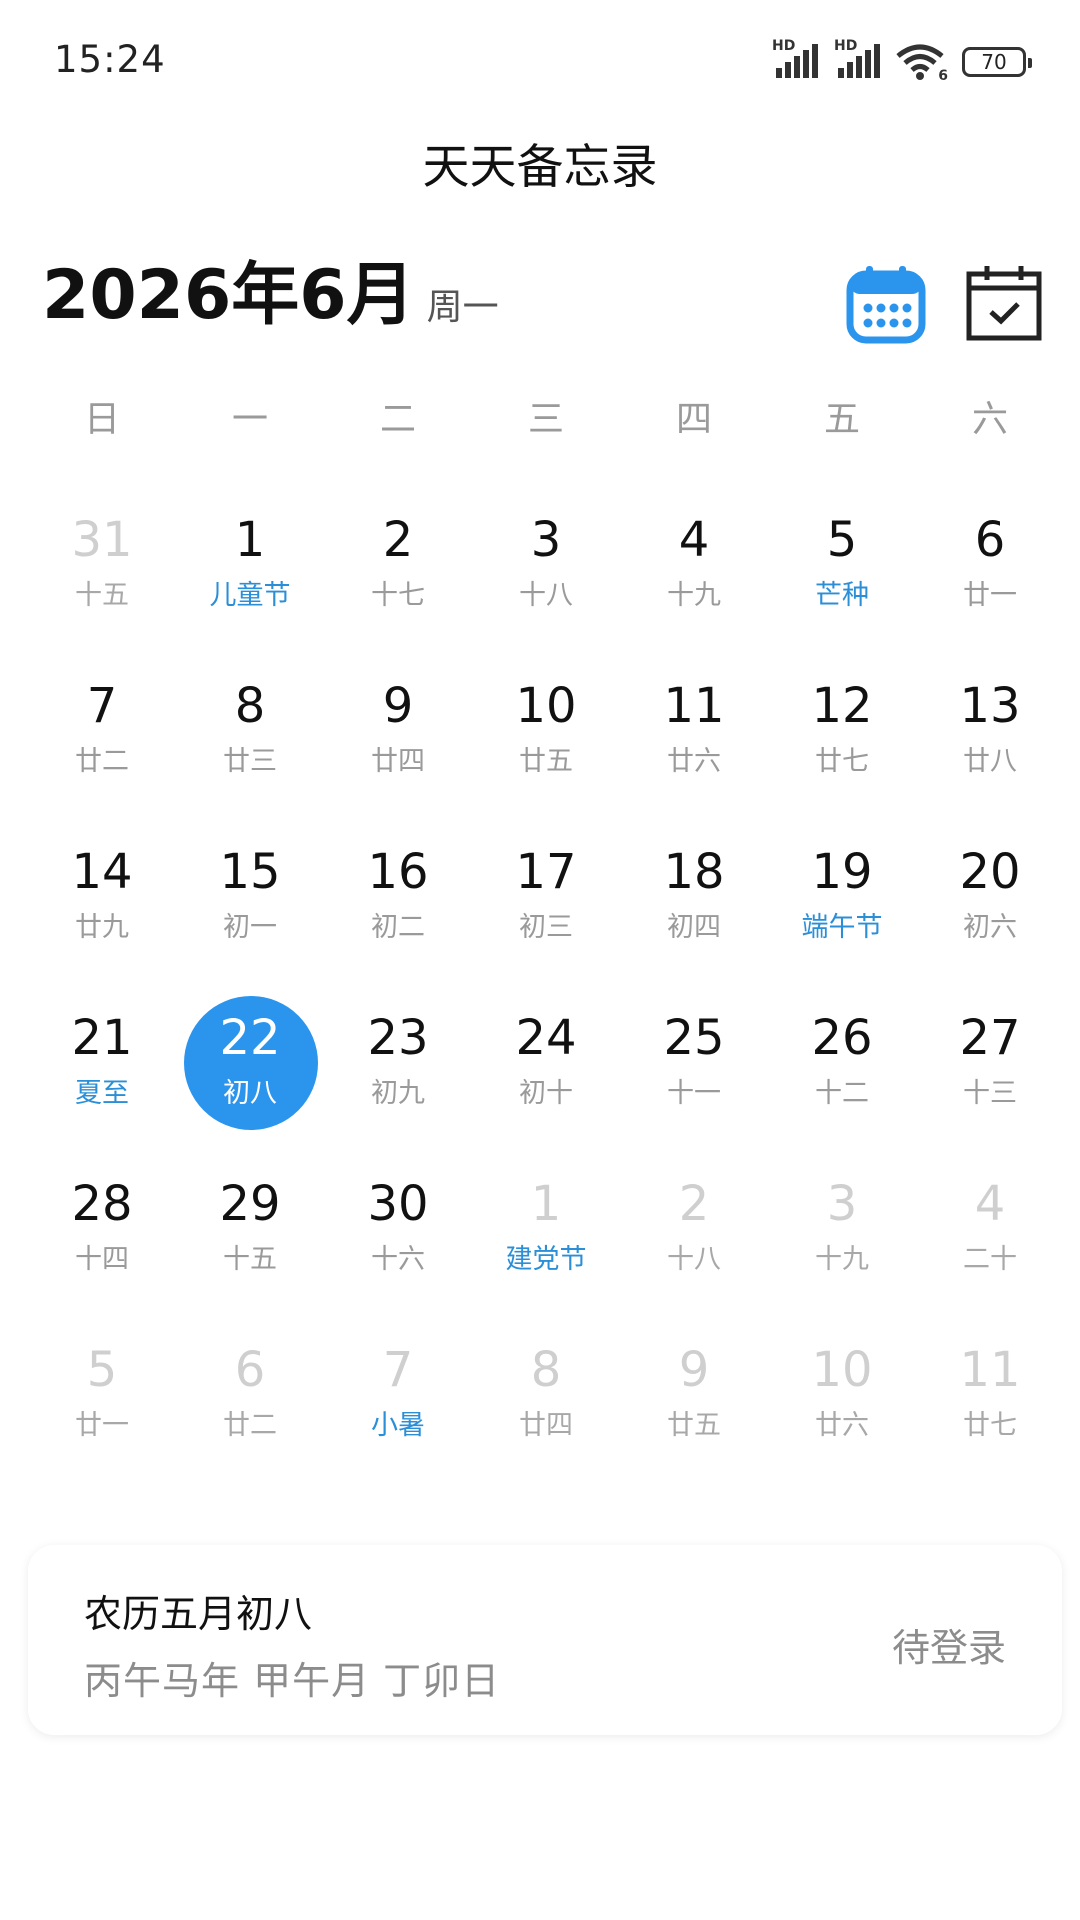 Image resolution: width=1080 pixels, height=1920 pixels. Describe the element at coordinates (250, 762) in the screenshot. I see `day-lunar-label: 廿三` at that location.